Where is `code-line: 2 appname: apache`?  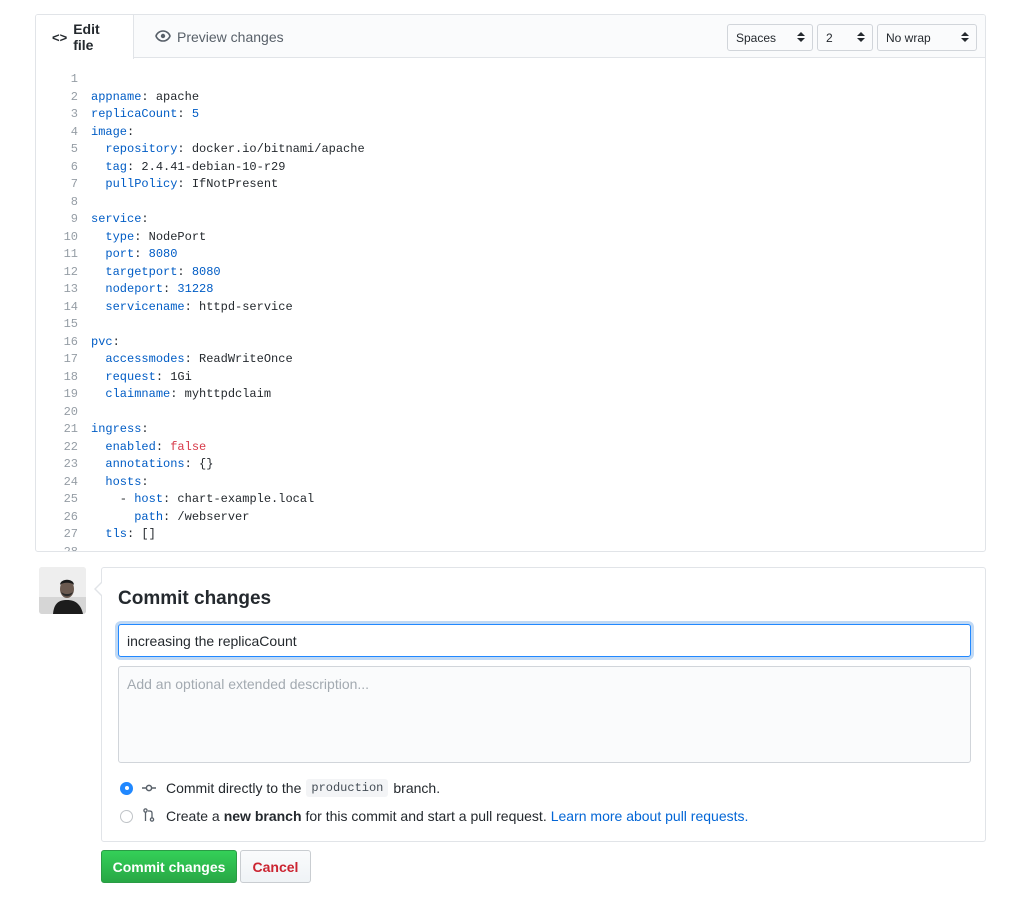 code-line: 2 appname: apache is located at coordinates (510, 98).